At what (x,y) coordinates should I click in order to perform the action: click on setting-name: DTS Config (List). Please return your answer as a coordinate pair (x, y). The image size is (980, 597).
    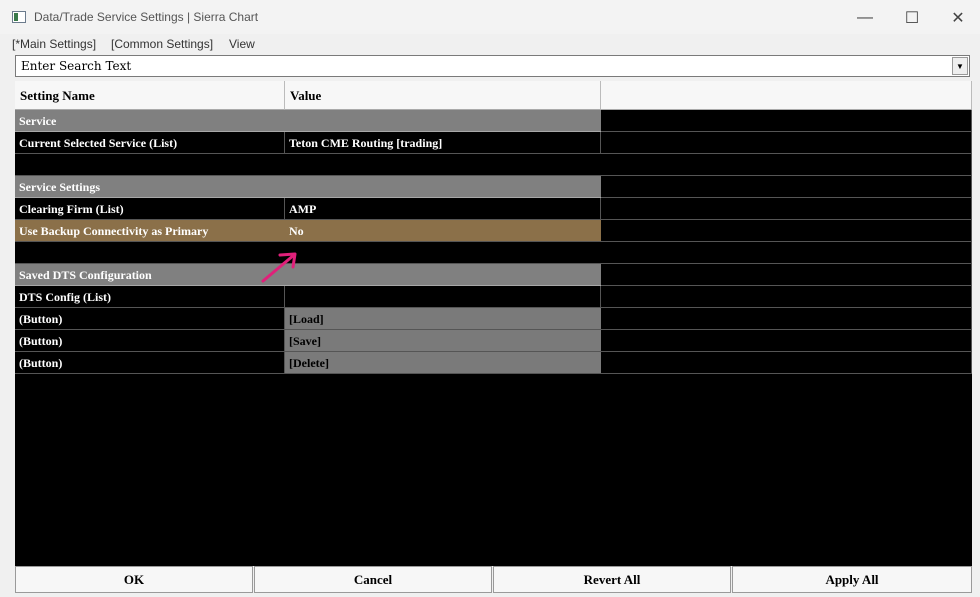
    Looking at the image, I should click on (150, 297).